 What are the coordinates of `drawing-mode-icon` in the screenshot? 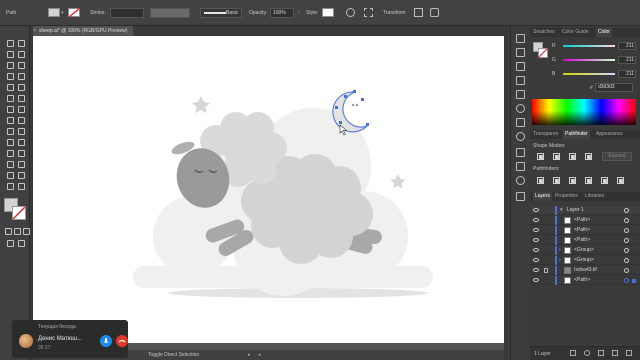 It's located at (9, 242).